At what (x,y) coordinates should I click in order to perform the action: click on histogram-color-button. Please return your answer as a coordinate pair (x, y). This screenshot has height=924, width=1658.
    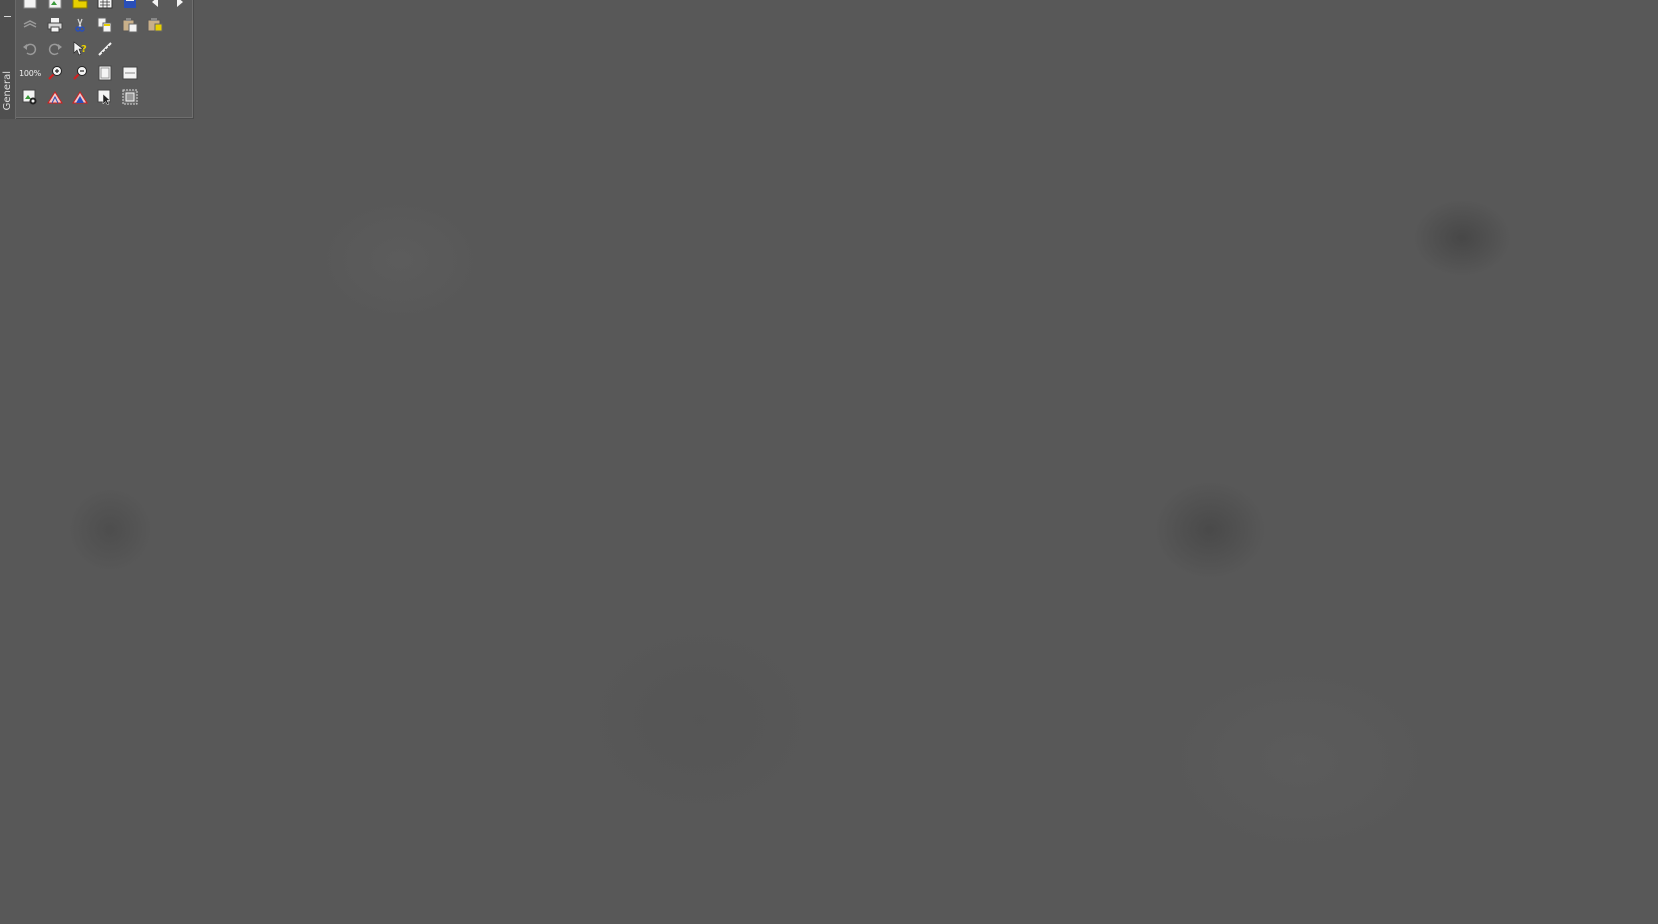
    Looking at the image, I should click on (80, 97).